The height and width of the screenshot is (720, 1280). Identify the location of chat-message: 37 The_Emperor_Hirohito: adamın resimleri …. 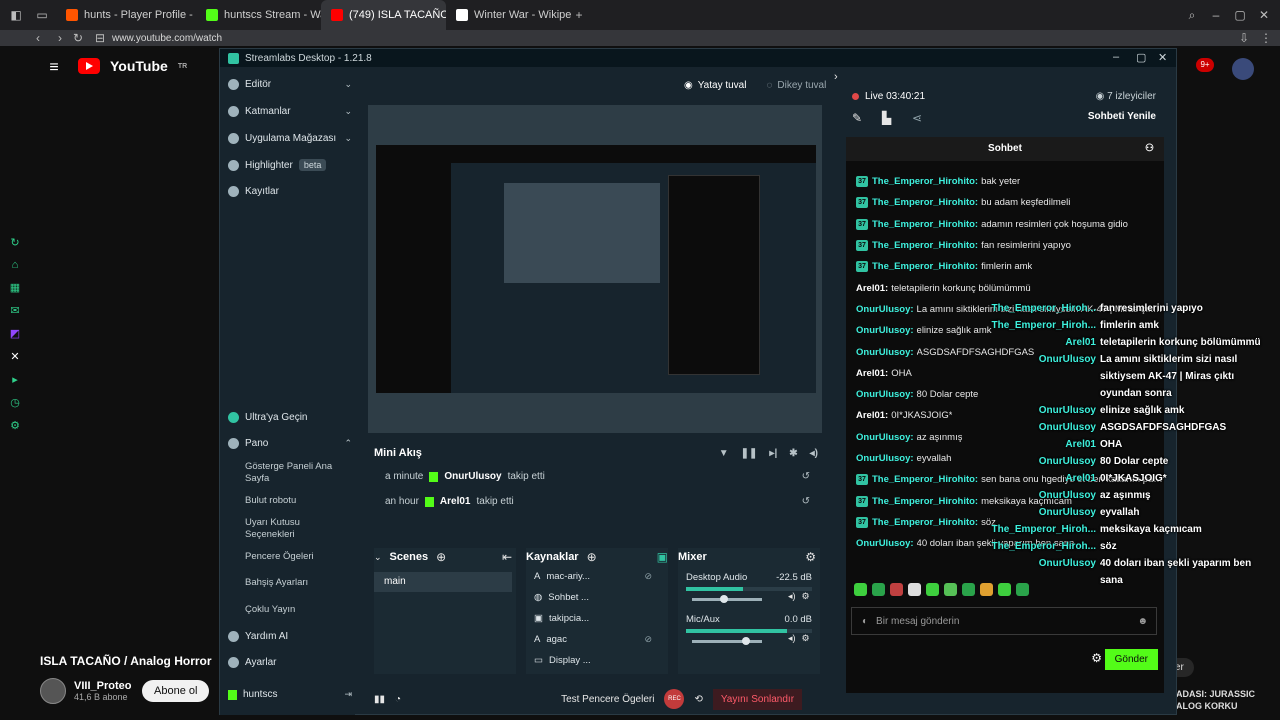
(1005, 224).